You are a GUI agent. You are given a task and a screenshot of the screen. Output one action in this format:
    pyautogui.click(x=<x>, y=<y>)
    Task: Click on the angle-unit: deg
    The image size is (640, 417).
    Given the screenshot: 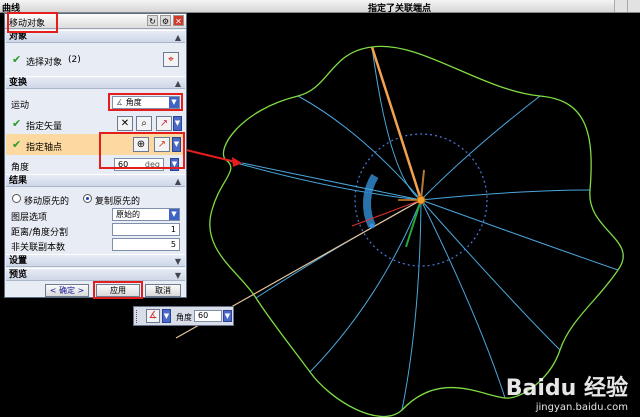 What is the action you would take?
    pyautogui.click(x=152, y=164)
    